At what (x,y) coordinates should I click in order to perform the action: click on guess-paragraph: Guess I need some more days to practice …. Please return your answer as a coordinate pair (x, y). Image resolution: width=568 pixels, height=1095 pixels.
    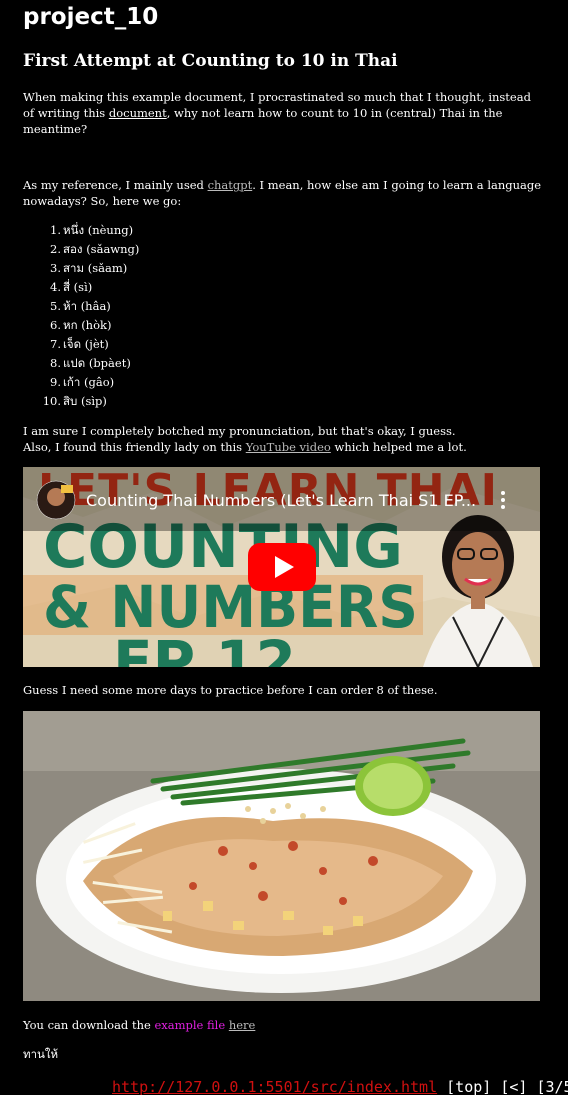
    Looking at the image, I should click on (230, 690).